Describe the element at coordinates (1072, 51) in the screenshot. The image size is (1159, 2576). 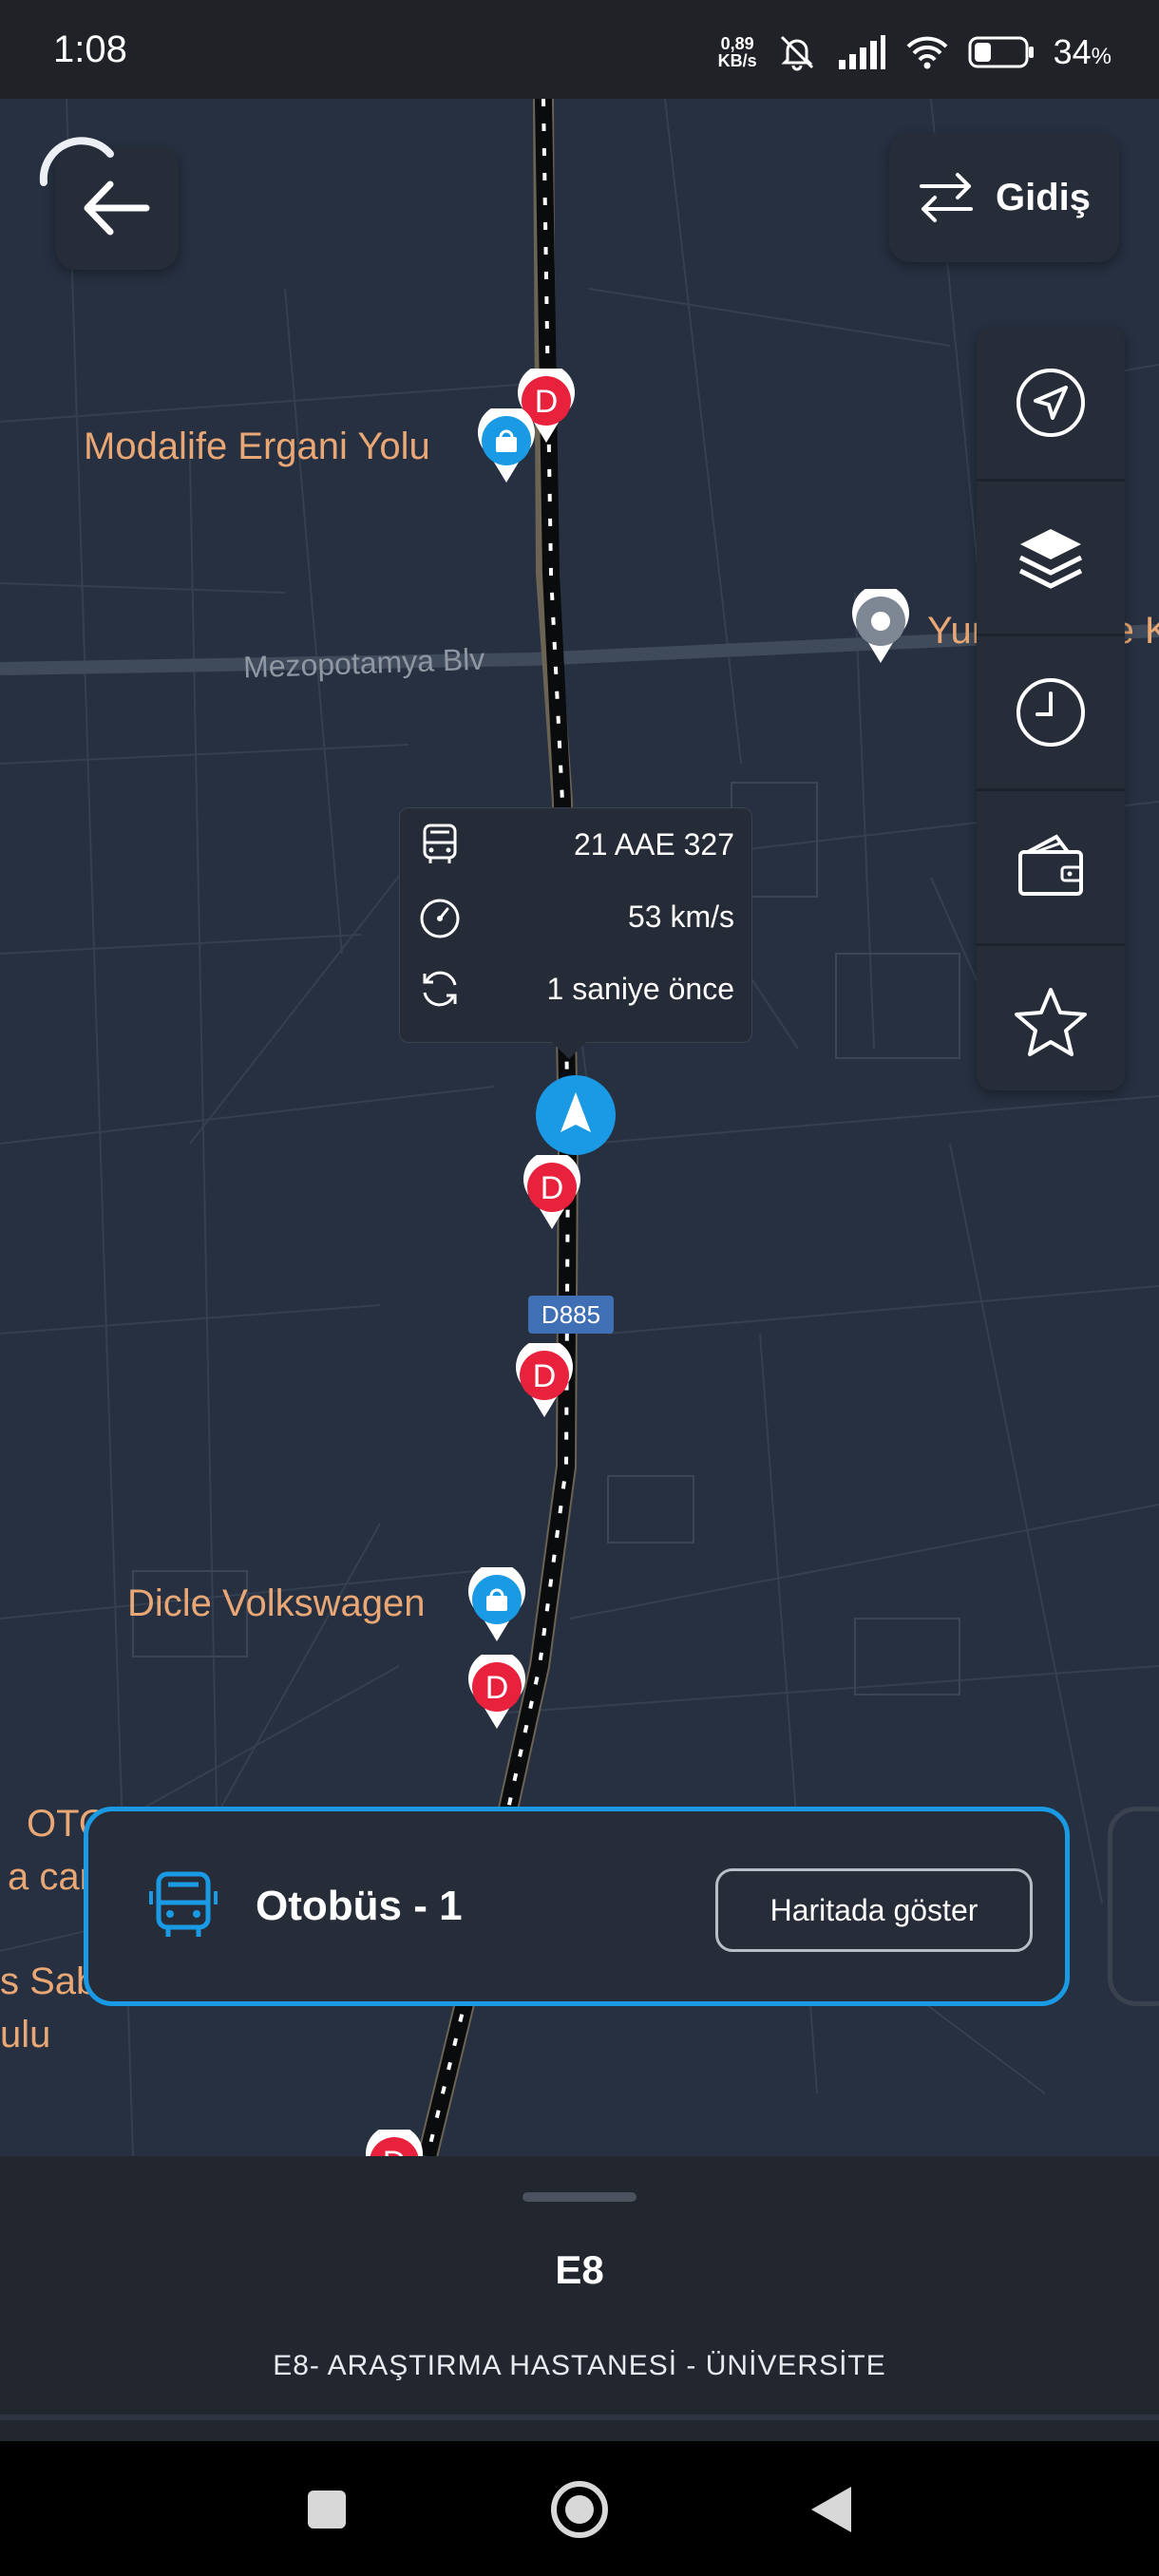
I see `battery-percent-value: 34` at that location.